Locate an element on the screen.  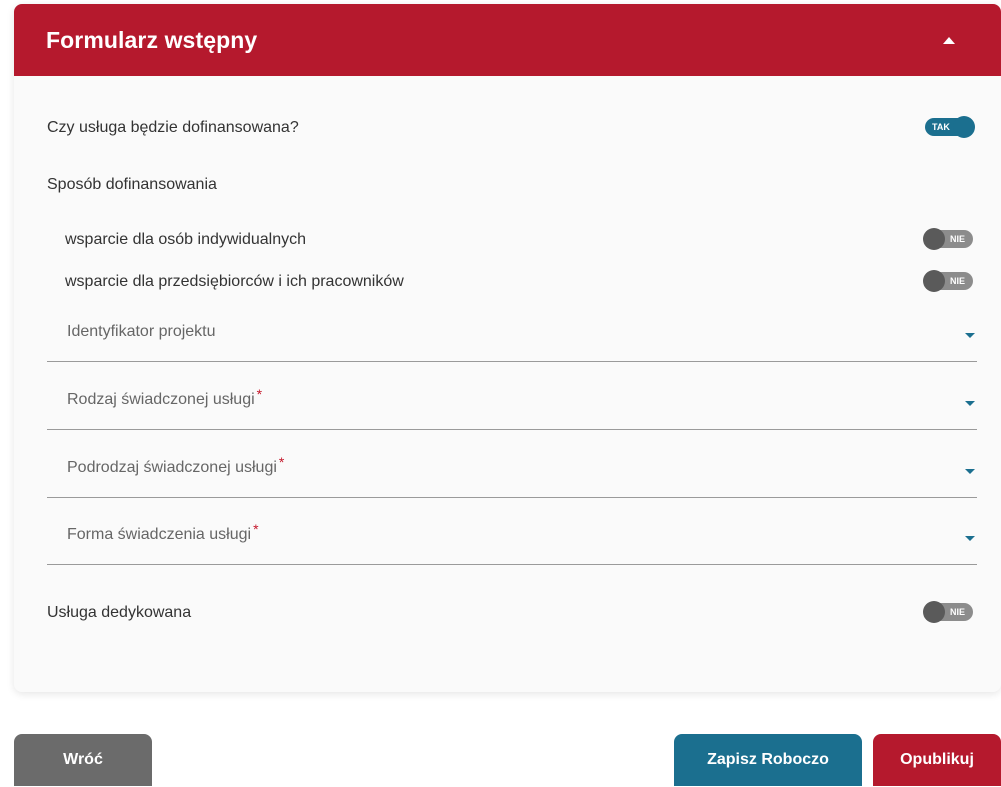
funding-method-heading: Sposób dofinansowania is located at coordinates (132, 184).